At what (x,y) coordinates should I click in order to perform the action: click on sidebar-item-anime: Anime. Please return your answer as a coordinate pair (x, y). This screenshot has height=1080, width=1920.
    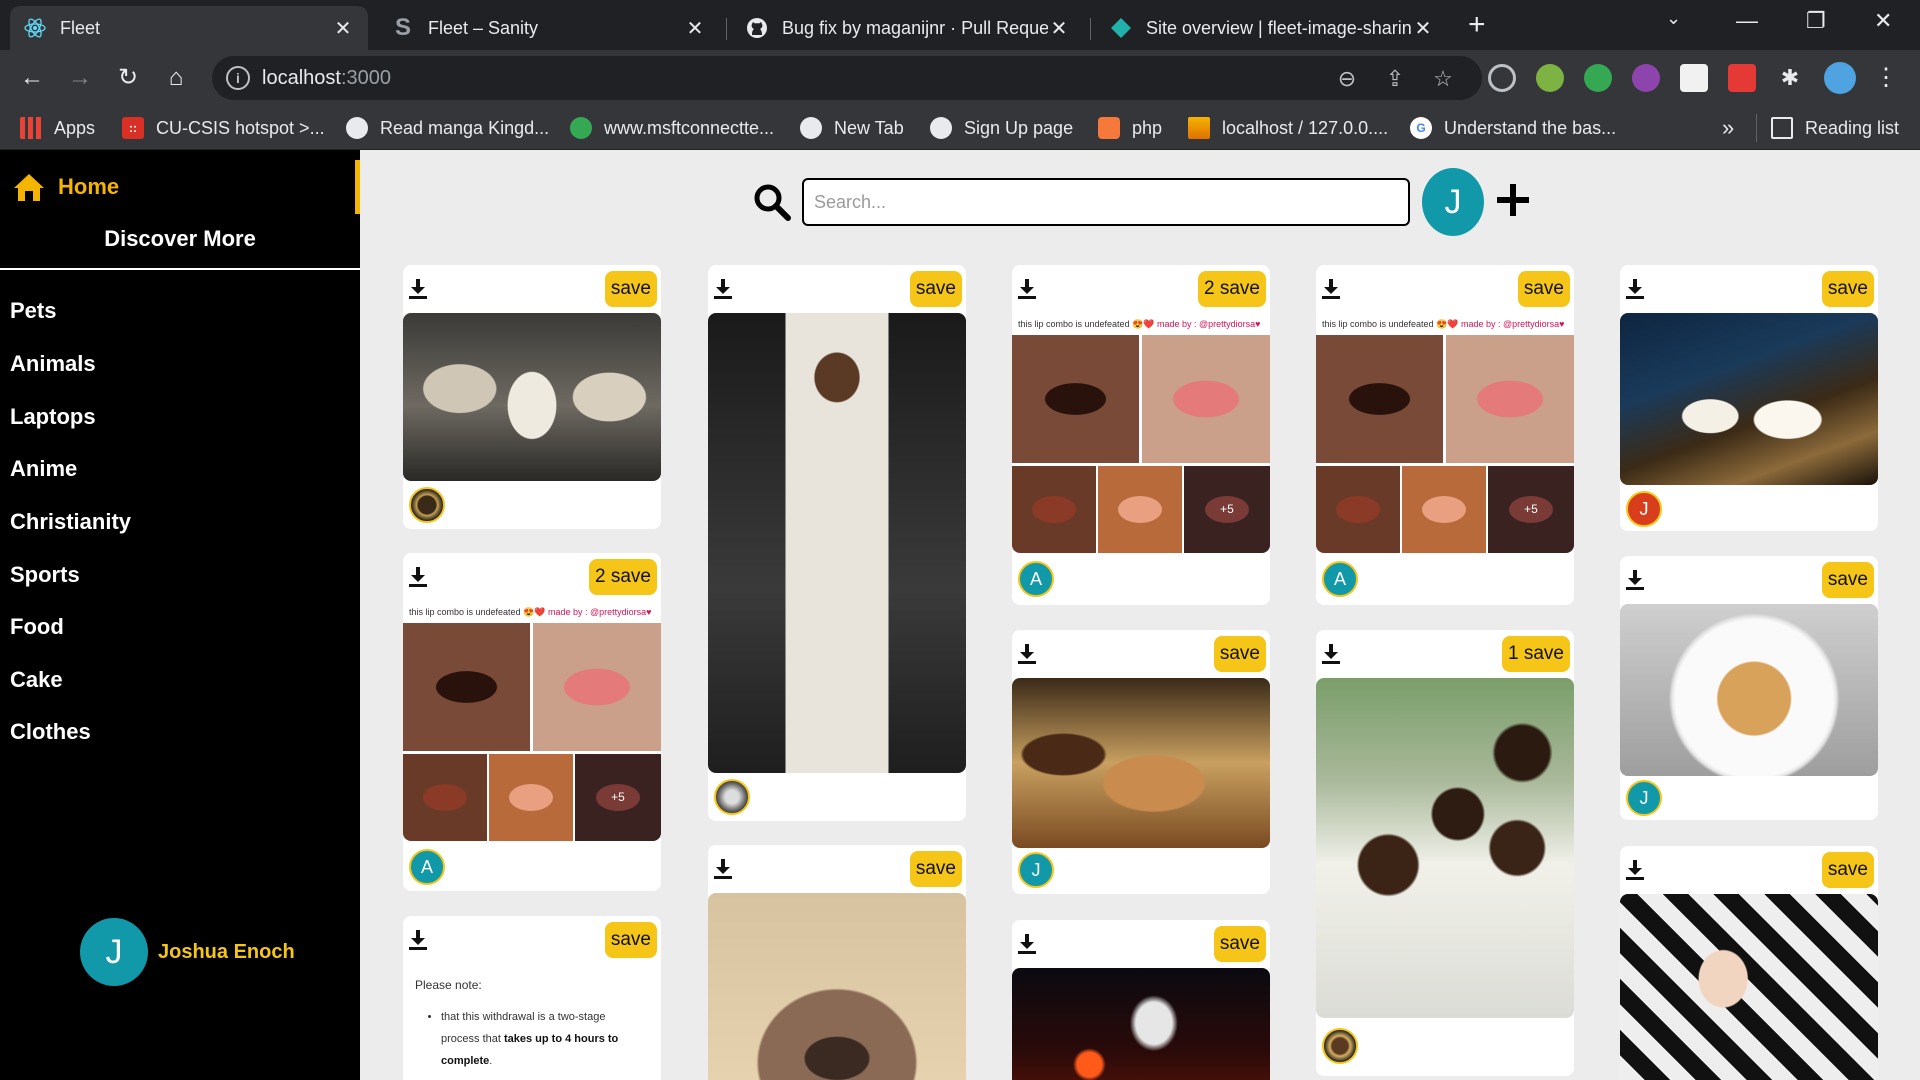
    Looking at the image, I should click on (43, 469).